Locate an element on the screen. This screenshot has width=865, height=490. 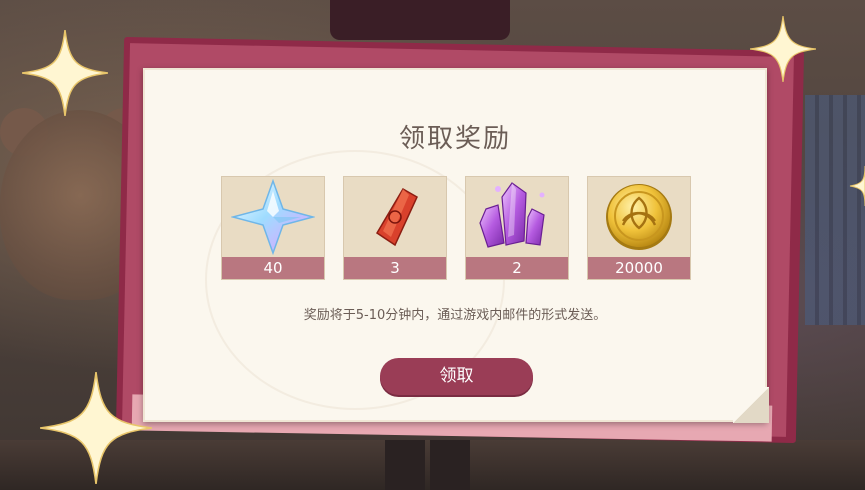
reward-count: 3 is located at coordinates (395, 268).